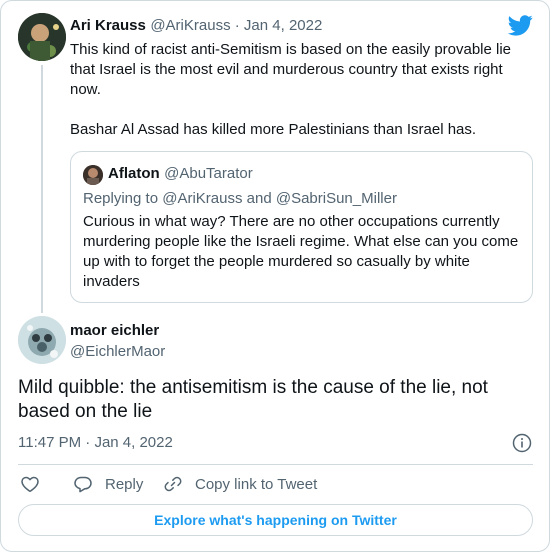 Image resolution: width=550 pixels, height=552 pixels. Describe the element at coordinates (202, 198) in the screenshot. I see `replying-to-user-1: @AriKrauss` at that location.